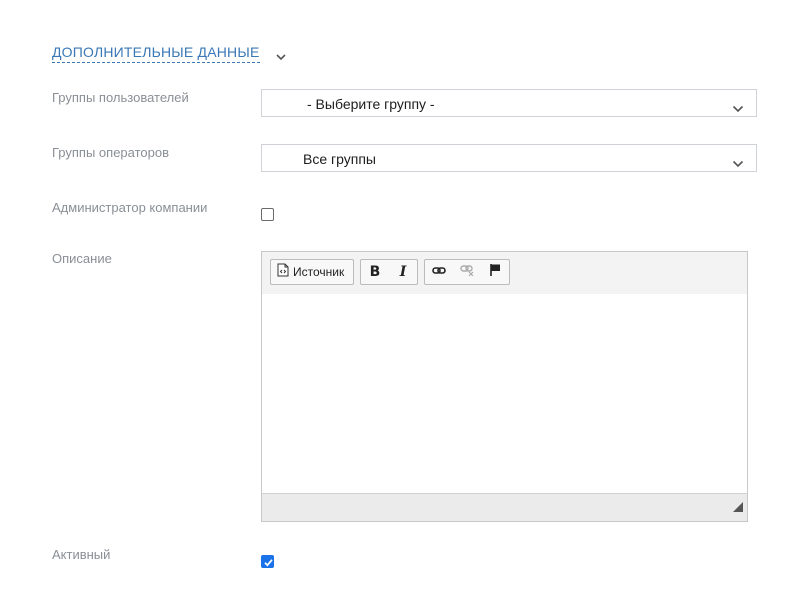 The image size is (800, 599). What do you see at coordinates (509, 103) in the screenshot?
I see `user-groups-select: - Выберите группу -` at bounding box center [509, 103].